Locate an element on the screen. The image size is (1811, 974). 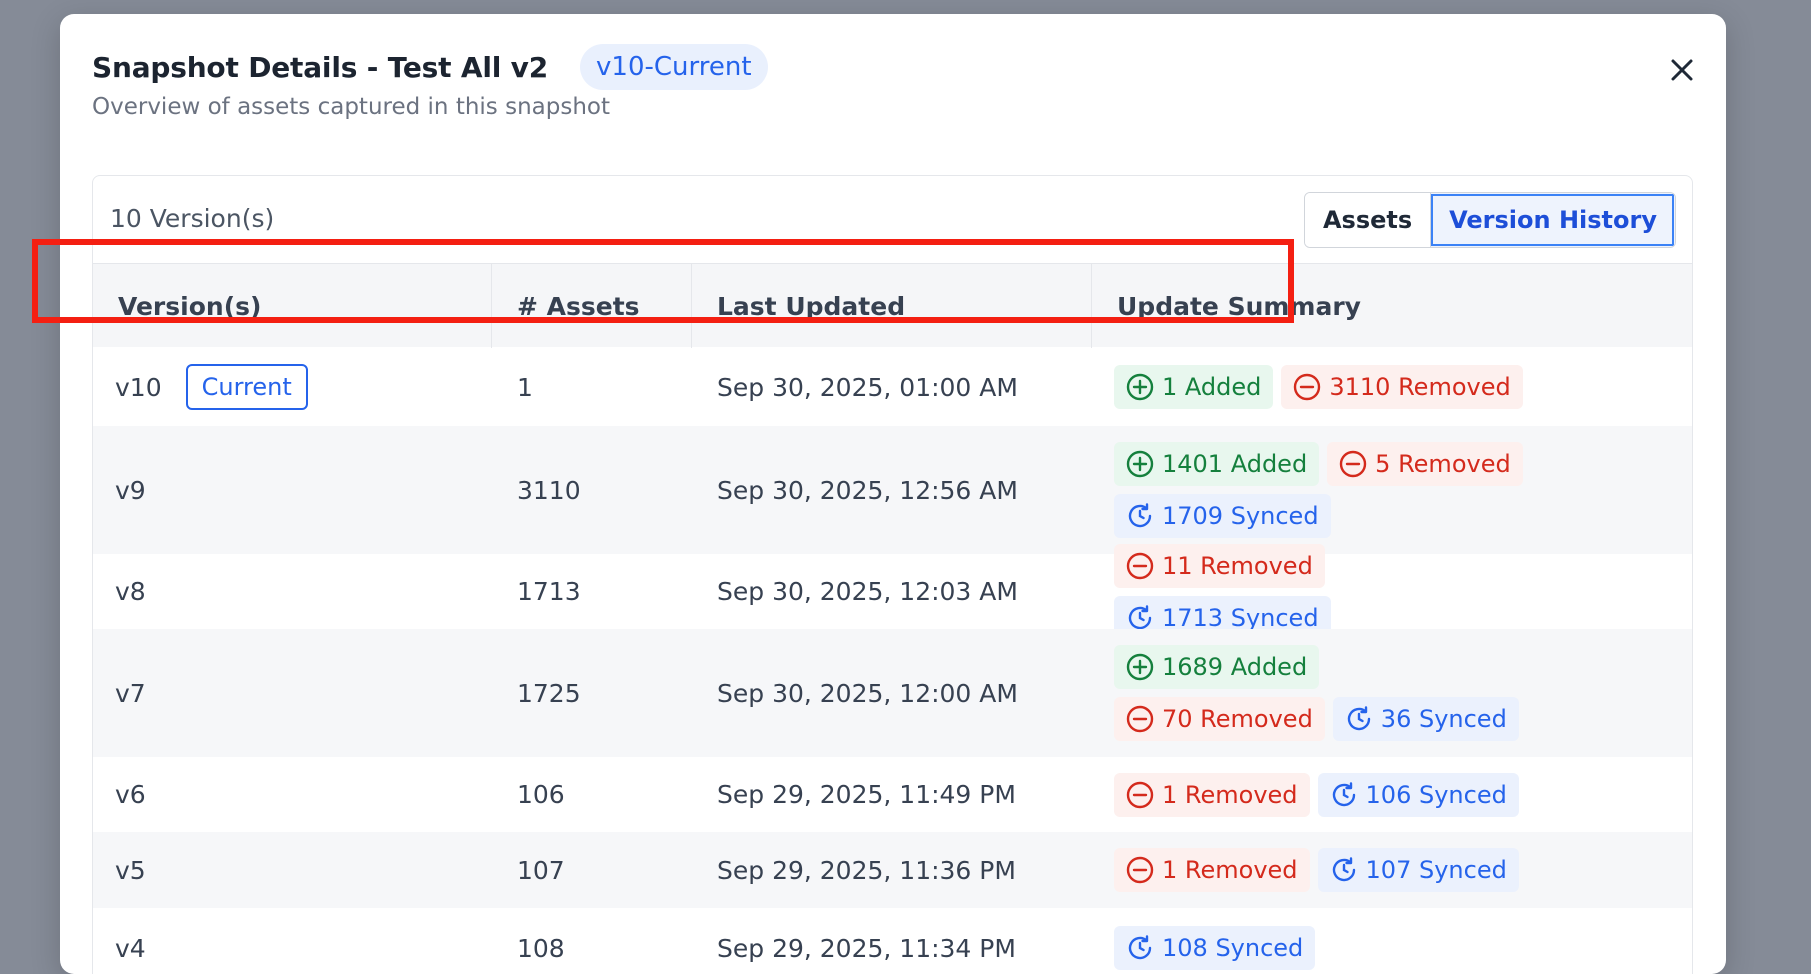
added-chip-label: 1 Added is located at coordinates (1212, 387).